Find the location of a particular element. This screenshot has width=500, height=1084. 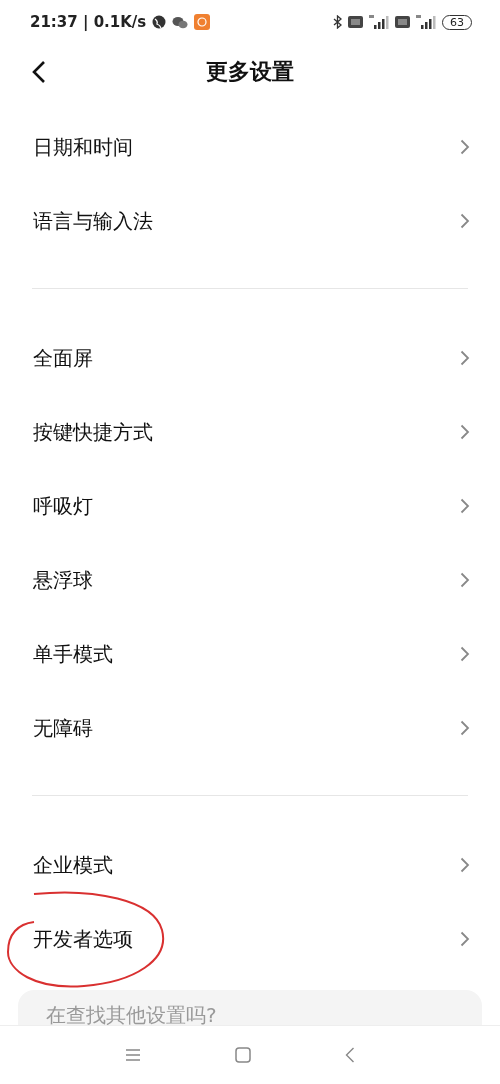

settings-item: 企业模式 is located at coordinates (250, 865).